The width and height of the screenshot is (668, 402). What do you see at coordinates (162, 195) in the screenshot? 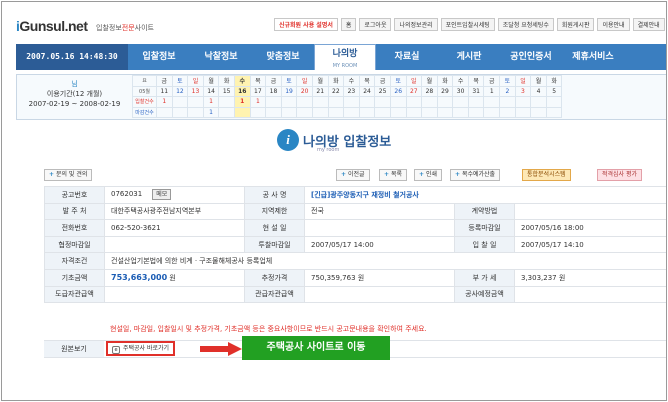
I see `memo-button: 메모` at bounding box center [162, 195].